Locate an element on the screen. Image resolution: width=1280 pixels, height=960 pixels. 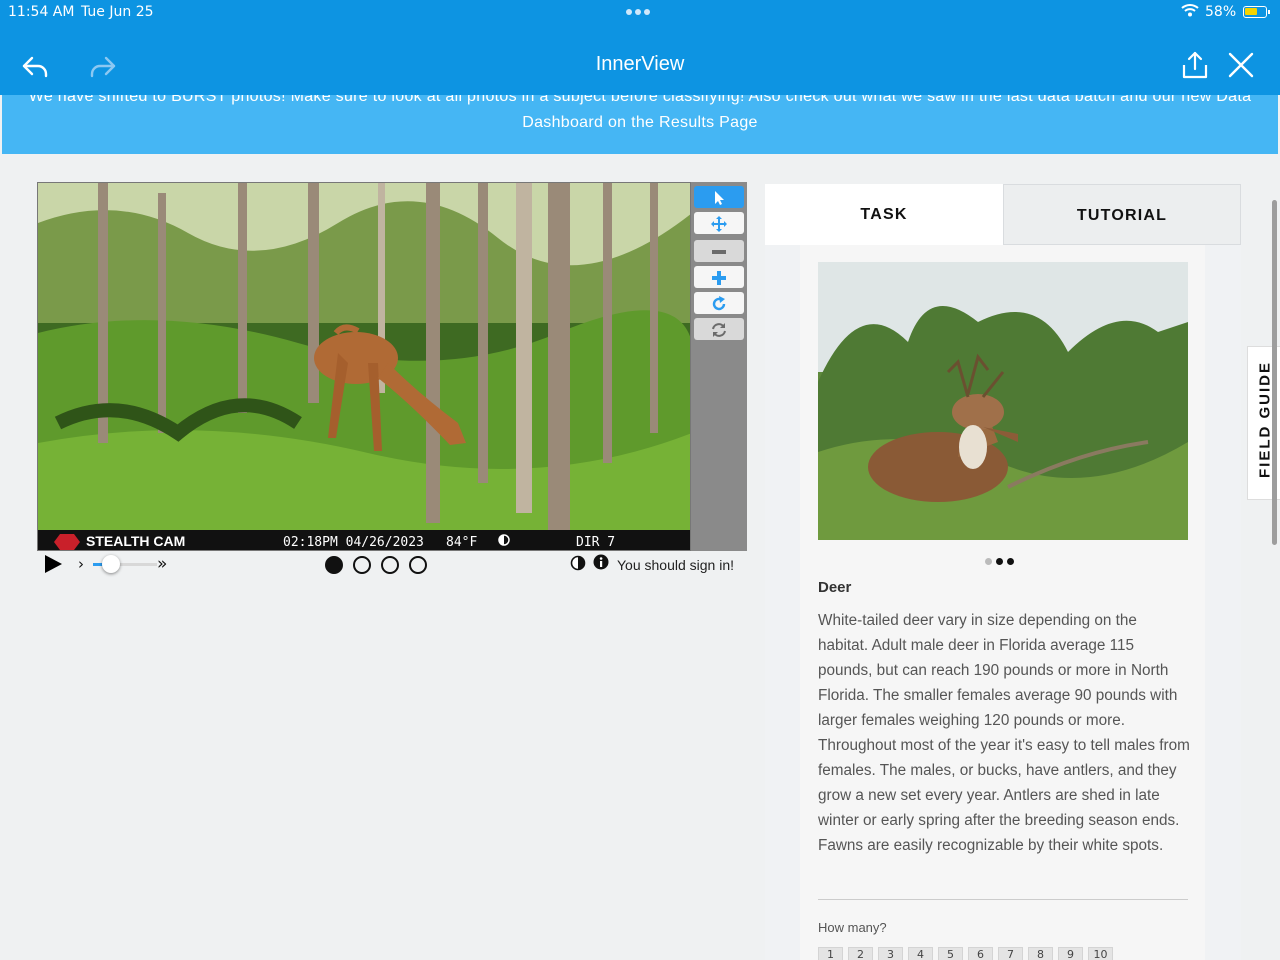
play-button is located at coordinates (53, 566).